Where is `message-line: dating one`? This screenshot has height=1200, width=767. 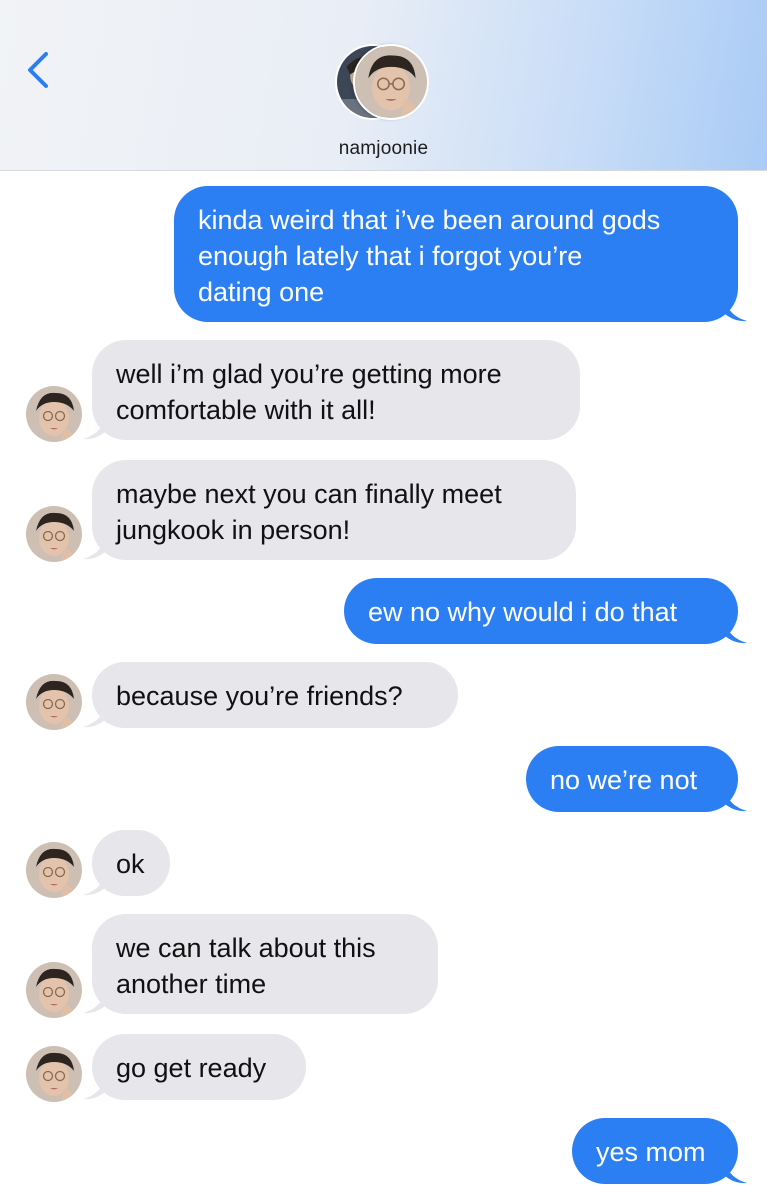 message-line: dating one is located at coordinates (261, 292).